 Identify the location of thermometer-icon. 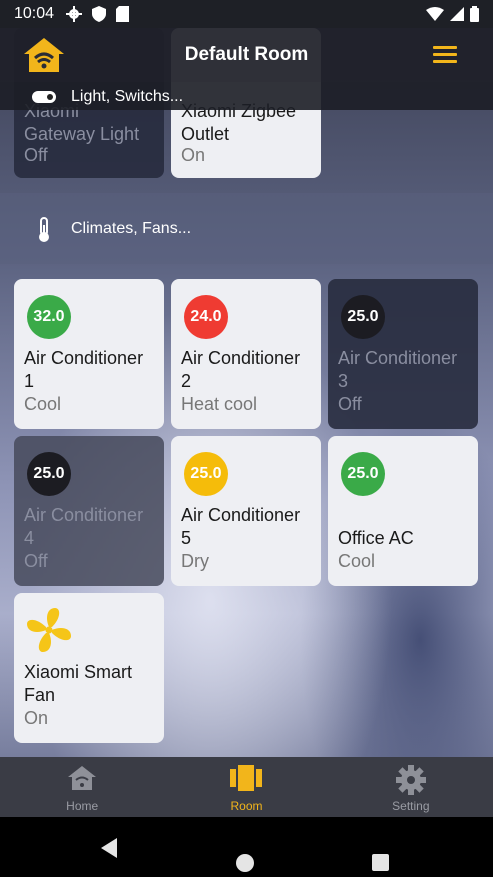
(44, 229).